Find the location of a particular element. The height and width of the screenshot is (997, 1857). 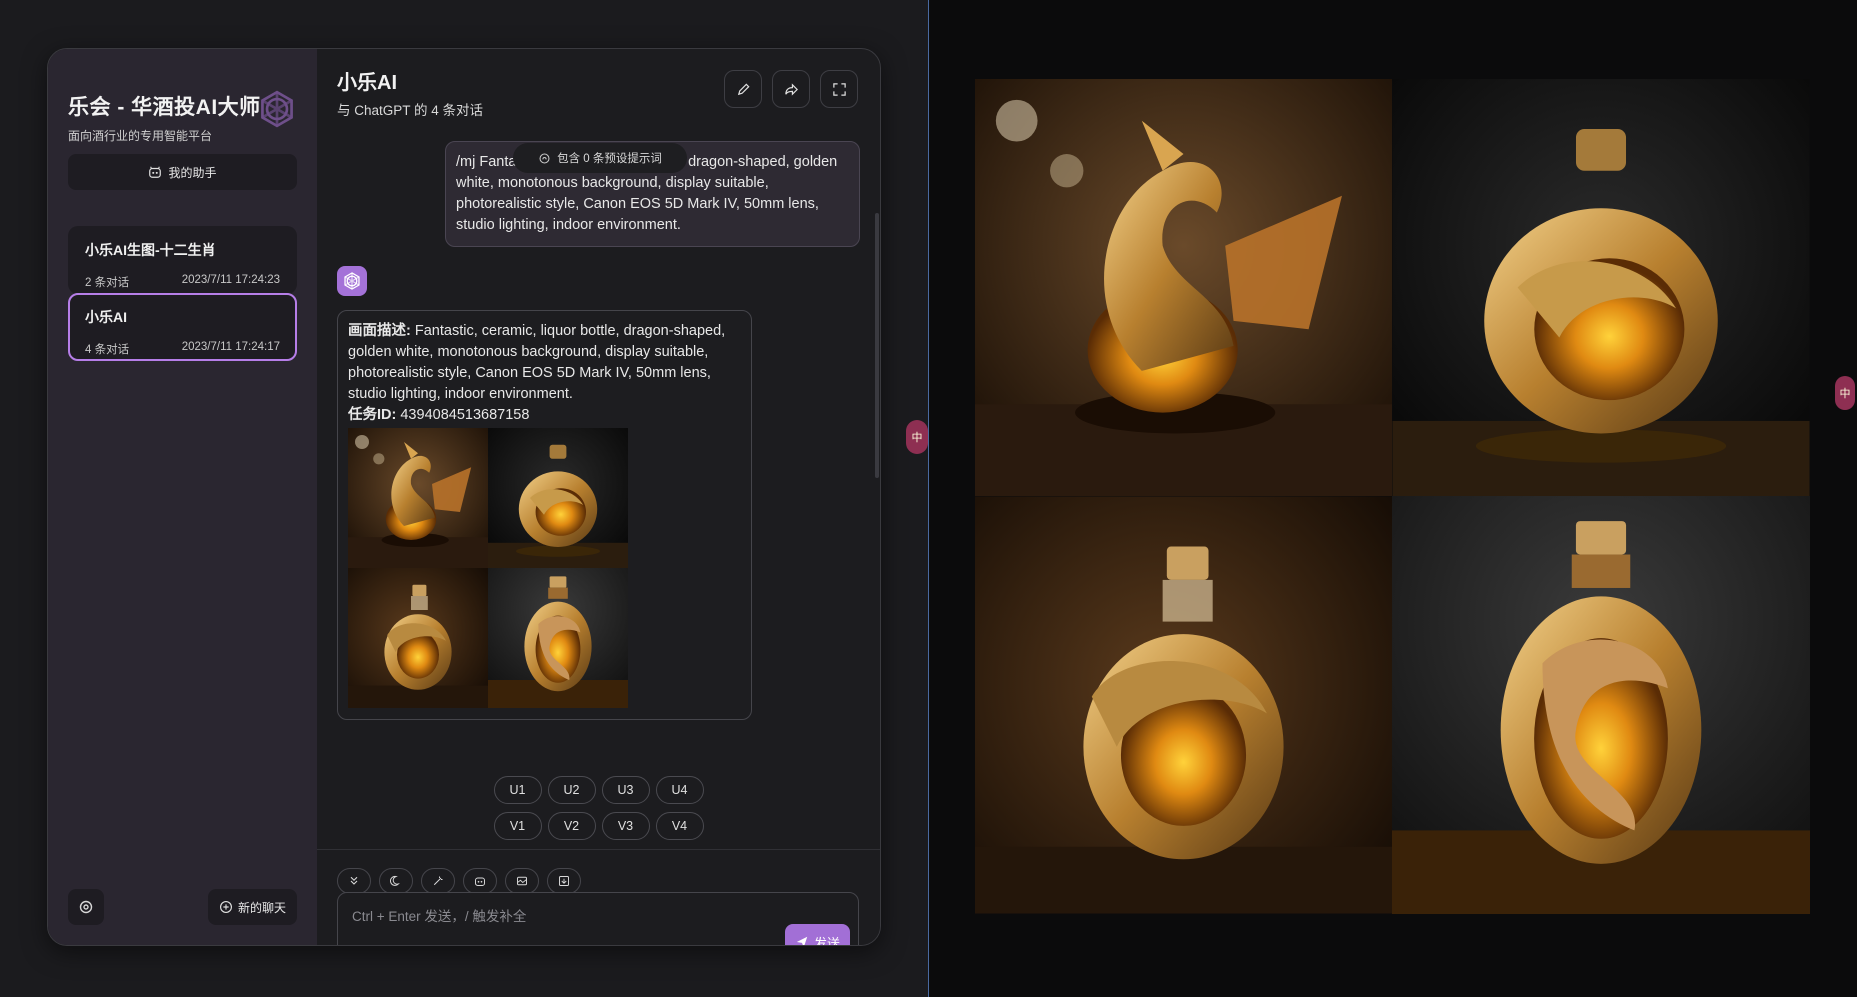

share-button is located at coordinates (791, 89).